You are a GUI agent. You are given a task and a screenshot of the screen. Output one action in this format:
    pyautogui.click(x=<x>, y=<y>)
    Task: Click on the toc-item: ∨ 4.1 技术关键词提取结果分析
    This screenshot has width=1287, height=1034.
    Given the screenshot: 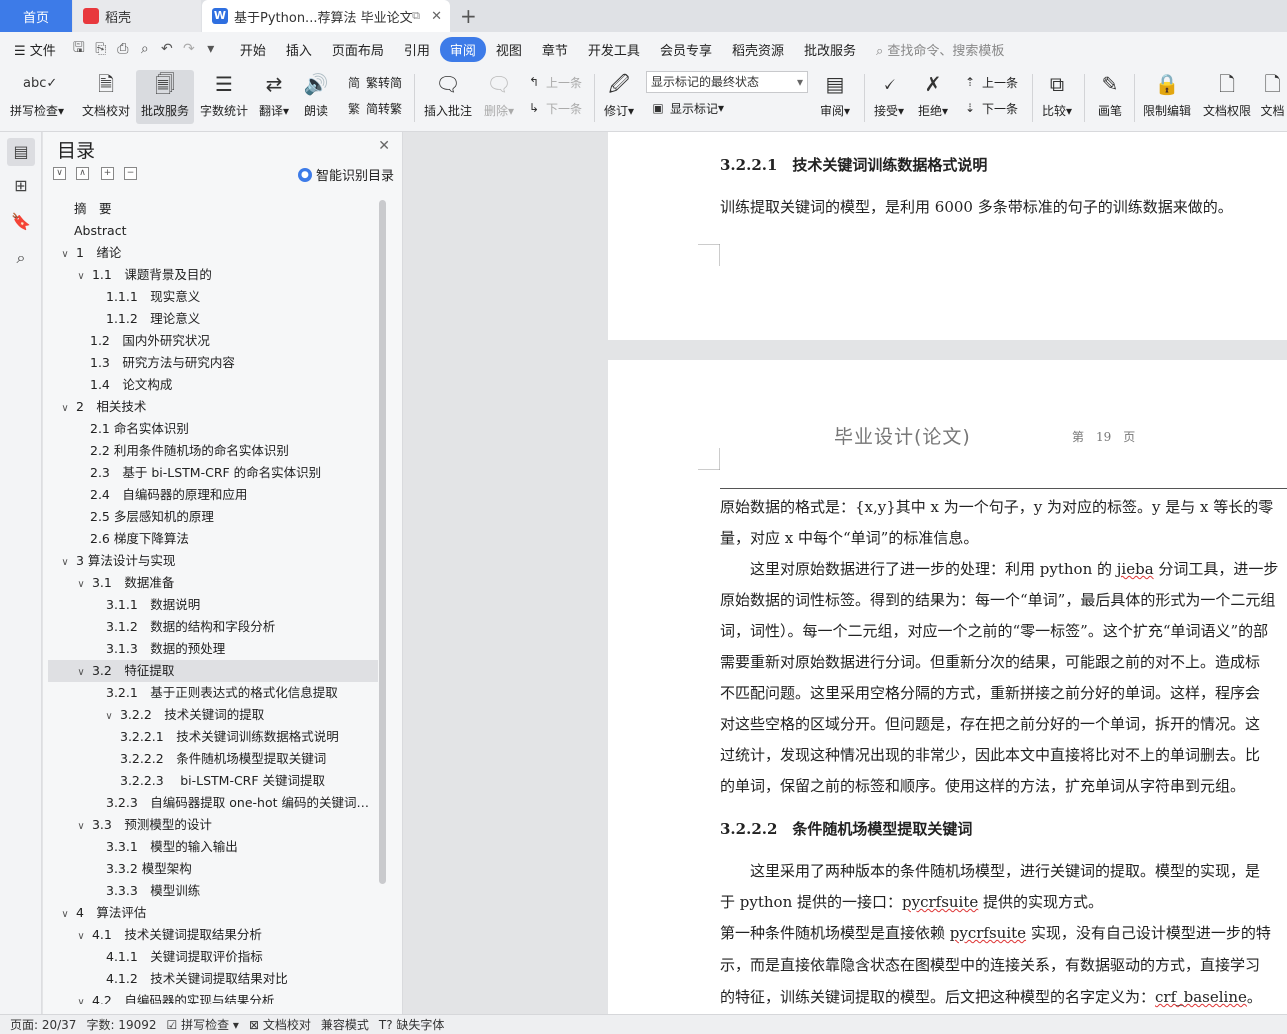 What is the action you would take?
    pyautogui.click(x=213, y=935)
    